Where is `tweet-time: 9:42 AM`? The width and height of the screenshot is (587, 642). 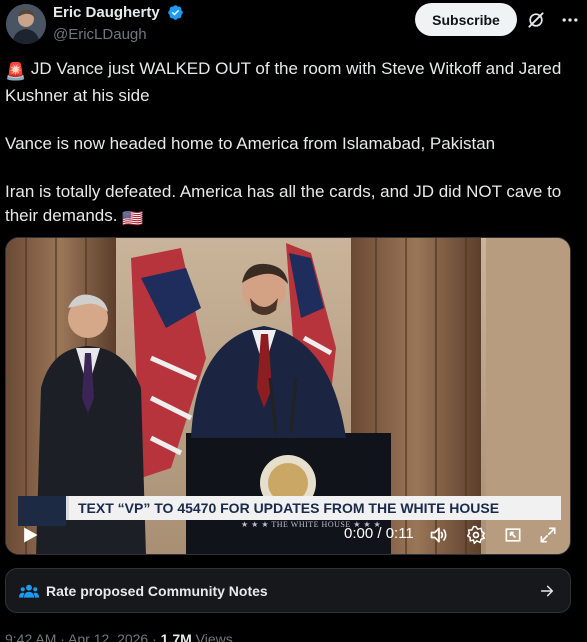
tweet-time: 9:42 AM is located at coordinates (30, 636).